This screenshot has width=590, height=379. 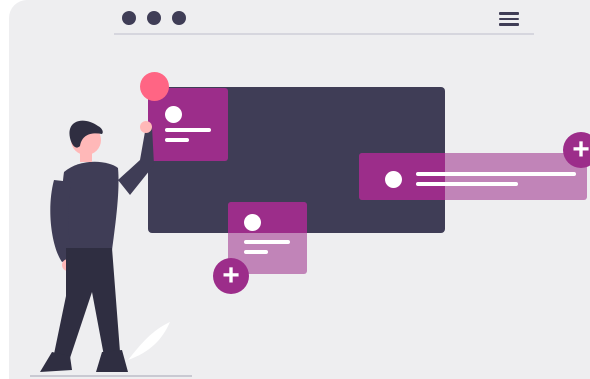 I want to click on leaf-icon, so click(x=149, y=341).